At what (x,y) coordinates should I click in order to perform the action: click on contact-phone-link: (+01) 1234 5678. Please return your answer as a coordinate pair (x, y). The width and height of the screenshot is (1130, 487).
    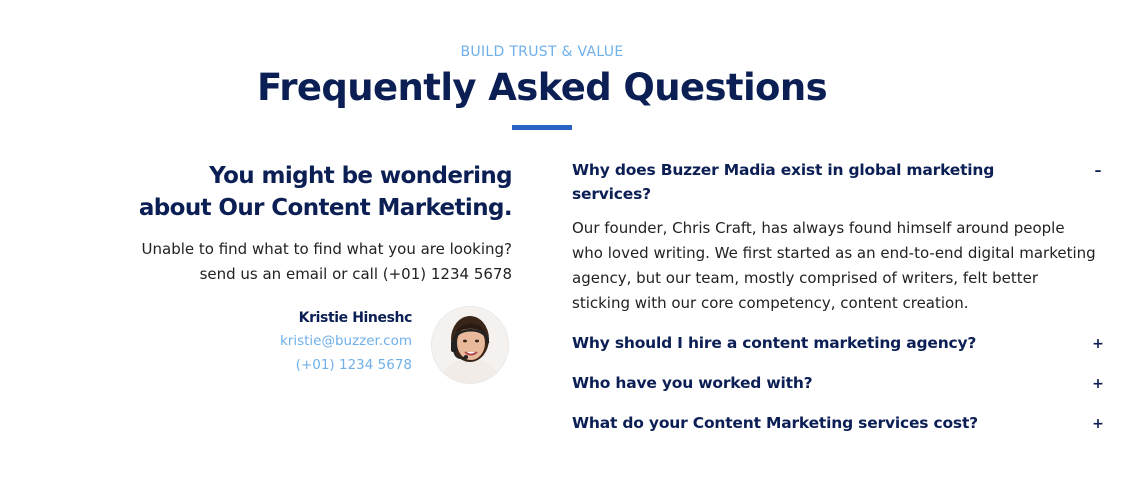
    Looking at the image, I should click on (346, 365).